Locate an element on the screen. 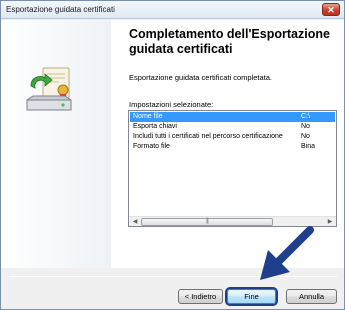 This screenshot has height=310, width=345. list-item: Esporta chiavi No is located at coordinates (232, 127).